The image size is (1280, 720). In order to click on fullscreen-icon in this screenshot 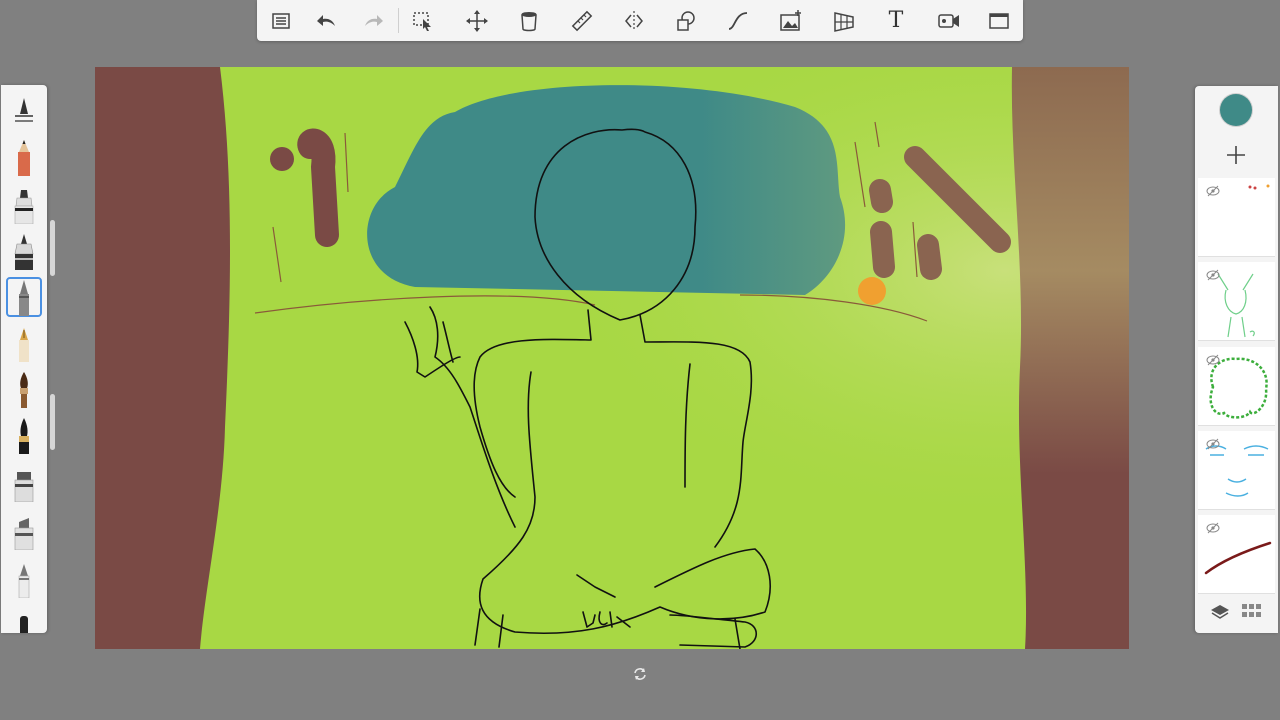, I will do `click(999, 21)`.